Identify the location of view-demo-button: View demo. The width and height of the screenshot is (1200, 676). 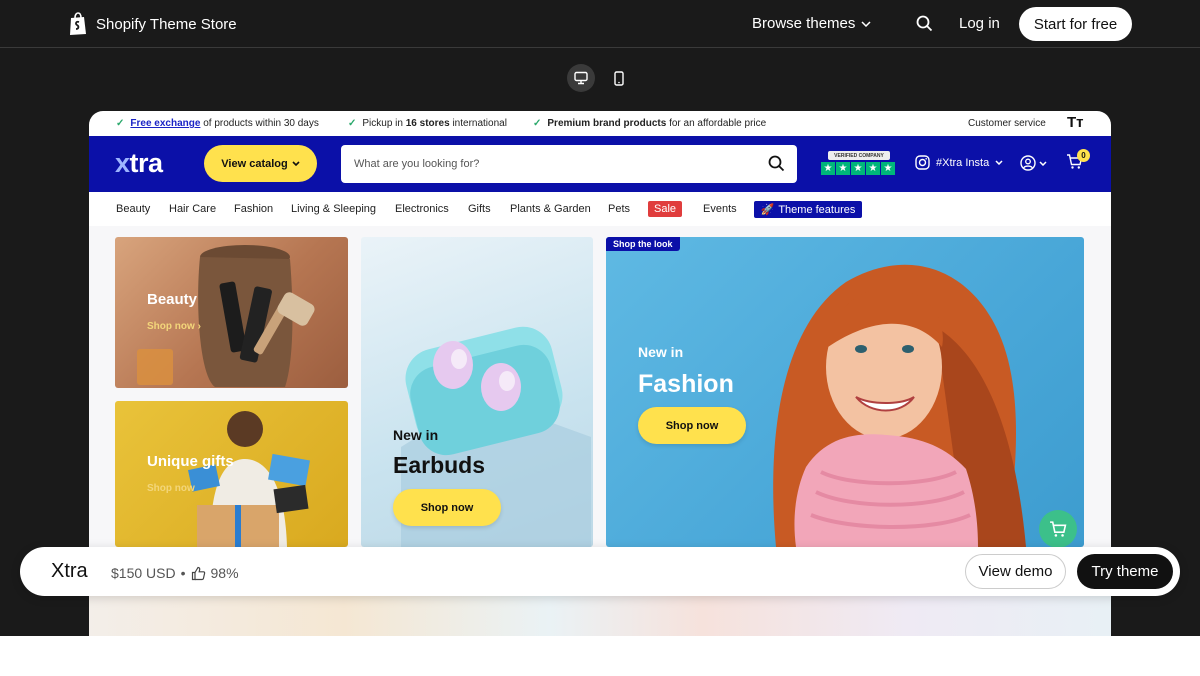
(1015, 571).